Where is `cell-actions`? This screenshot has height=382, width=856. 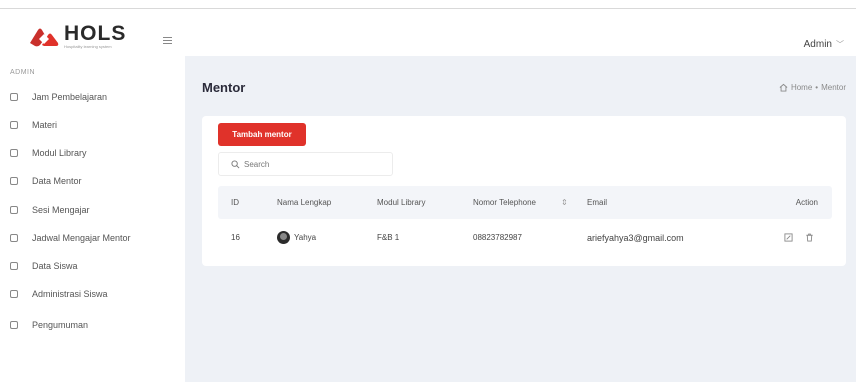 cell-actions is located at coordinates (799, 237).